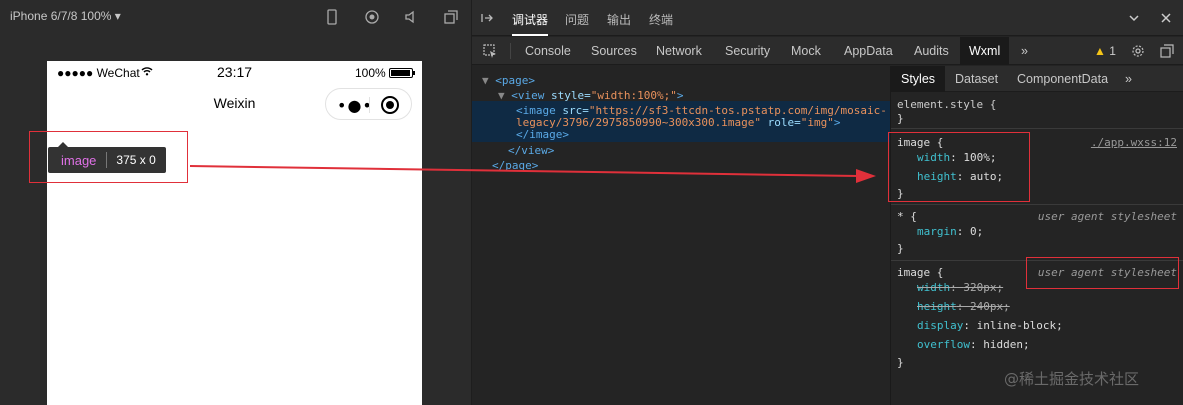  I want to click on prop-name: overflow, so click(943, 344).